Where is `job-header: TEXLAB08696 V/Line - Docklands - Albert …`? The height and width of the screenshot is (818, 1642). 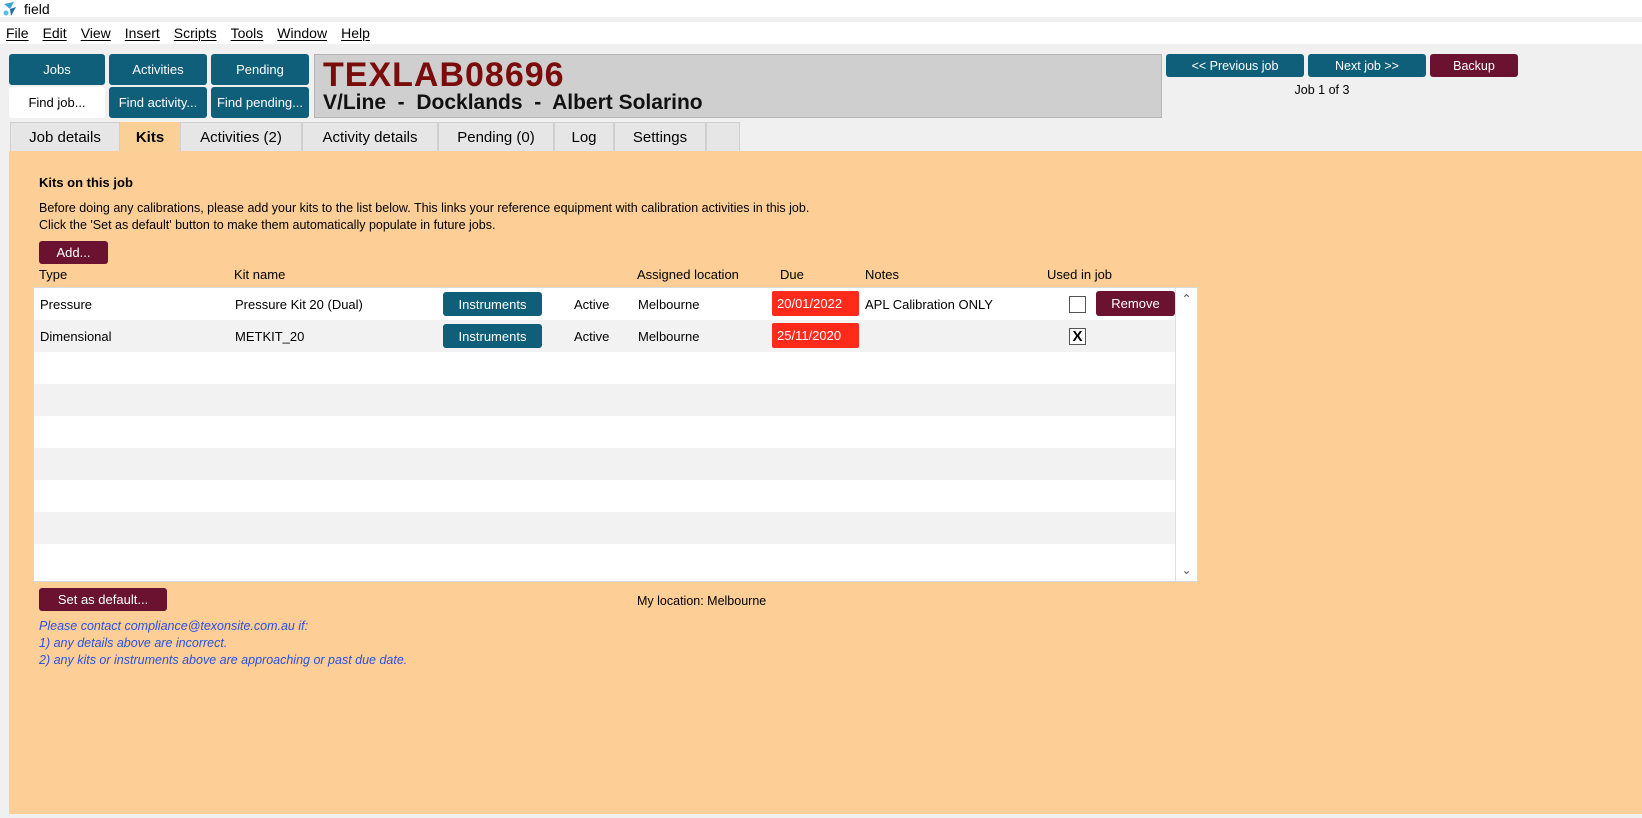 job-header: TEXLAB08696 V/Line - Docklands - Albert … is located at coordinates (738, 86).